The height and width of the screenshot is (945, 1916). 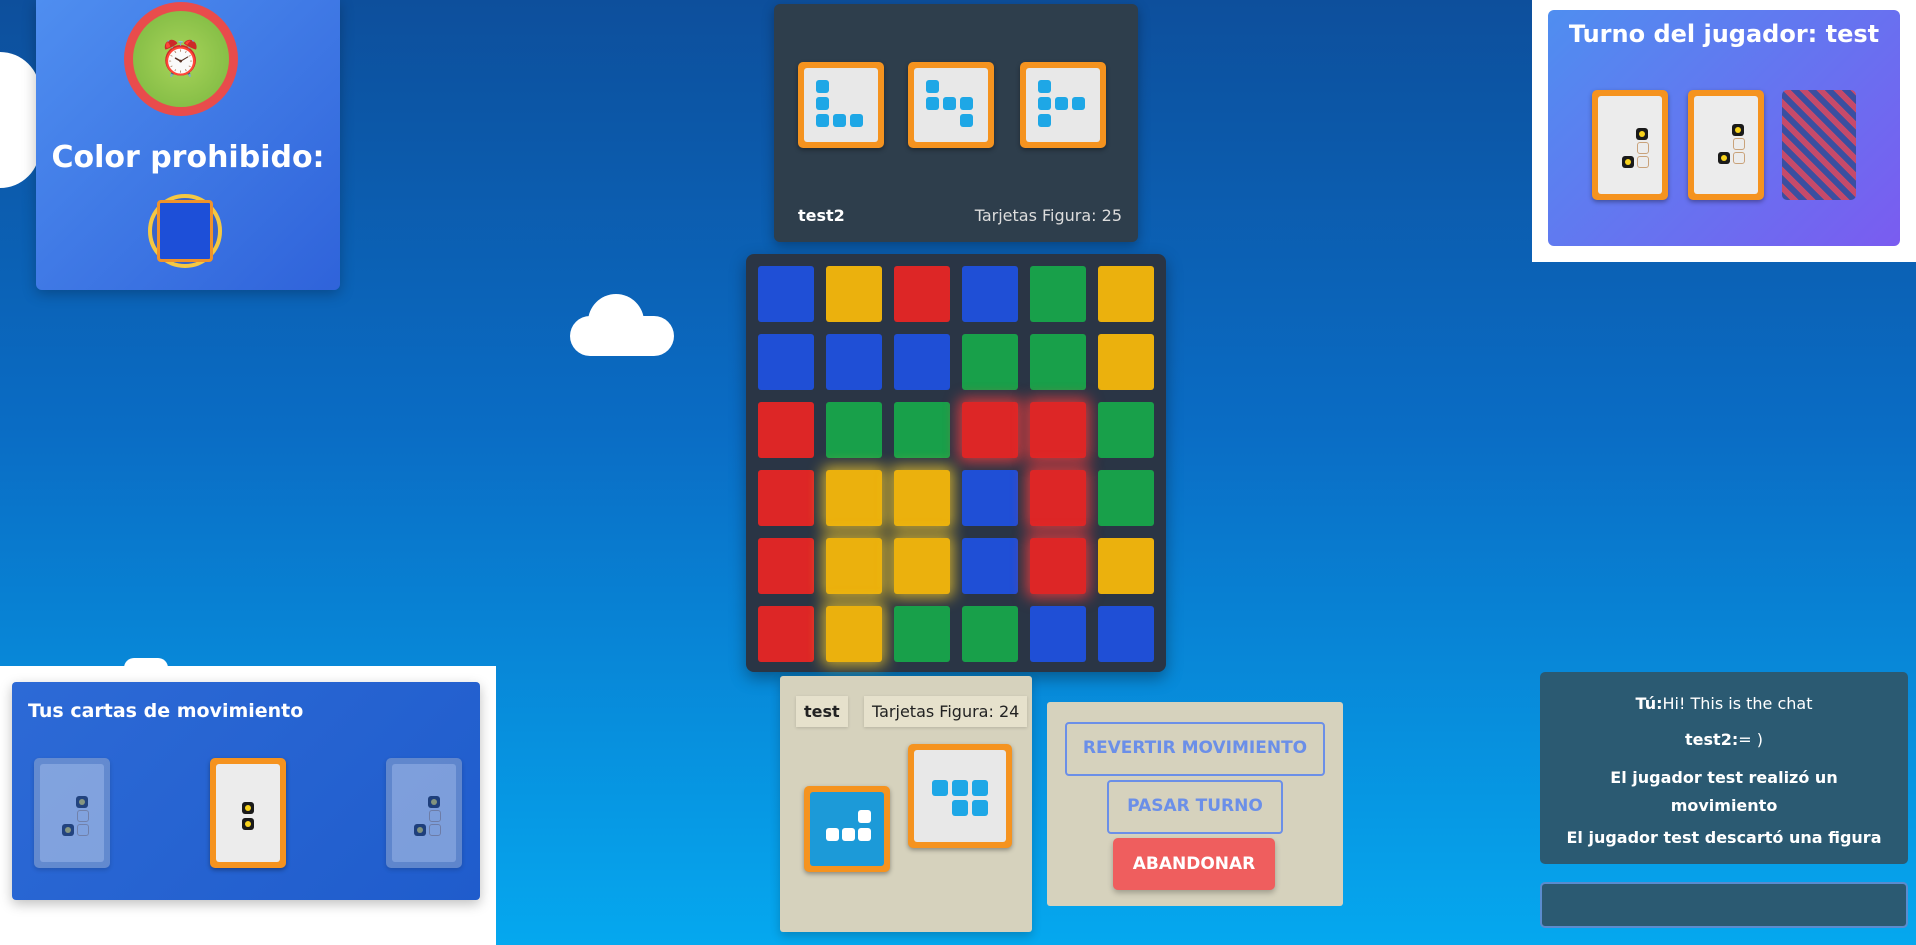 I want to click on revert-move-button: REVERTIR MOVIMIENTO, so click(x=1195, y=749).